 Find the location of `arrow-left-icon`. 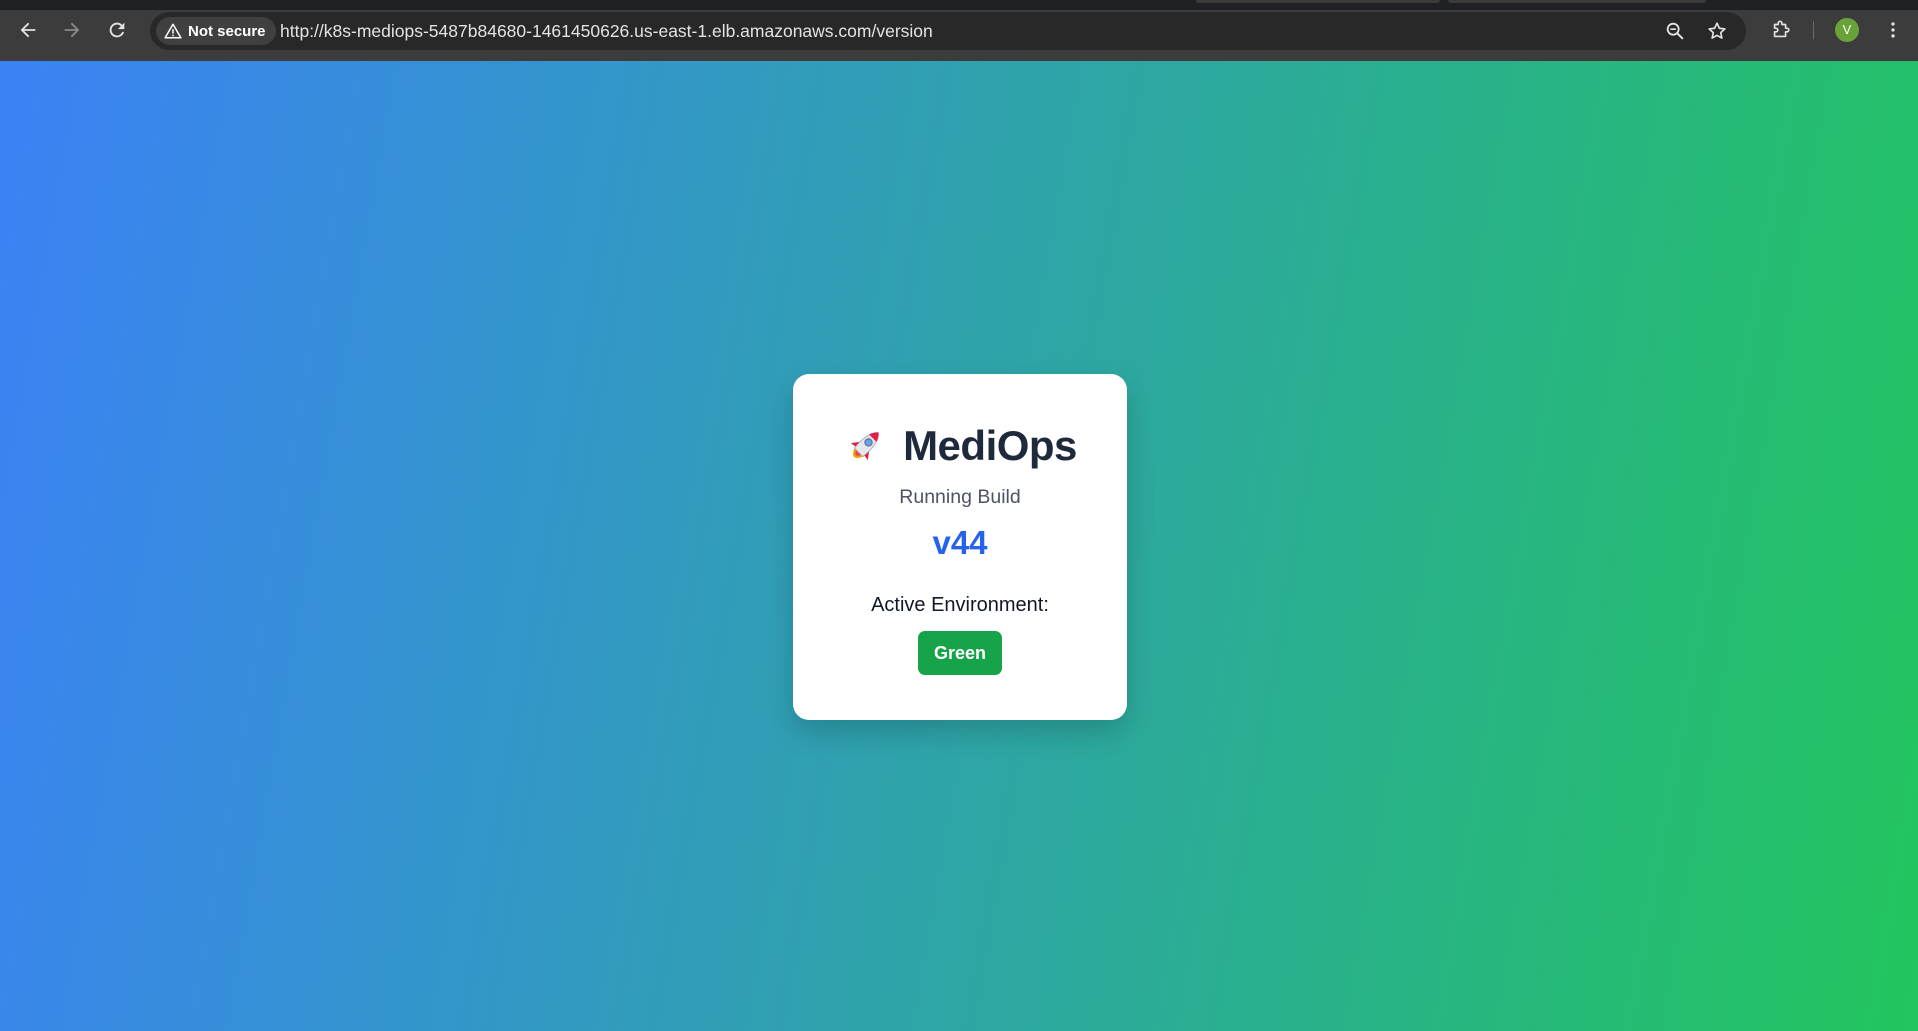

arrow-left-icon is located at coordinates (28, 30).